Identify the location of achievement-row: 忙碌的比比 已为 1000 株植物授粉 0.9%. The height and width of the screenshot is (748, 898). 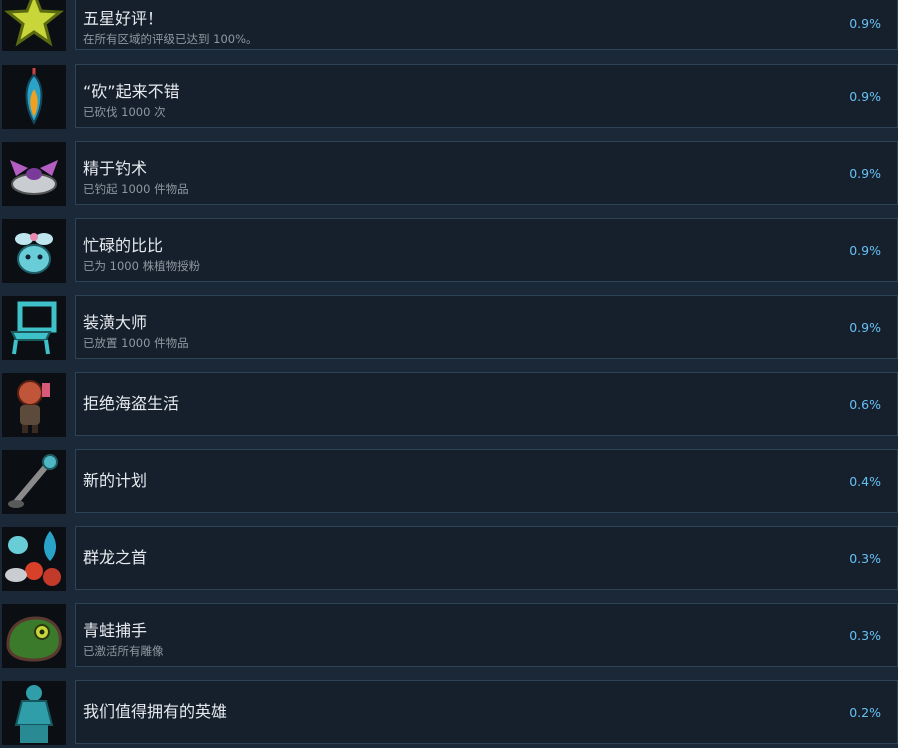
(449, 252).